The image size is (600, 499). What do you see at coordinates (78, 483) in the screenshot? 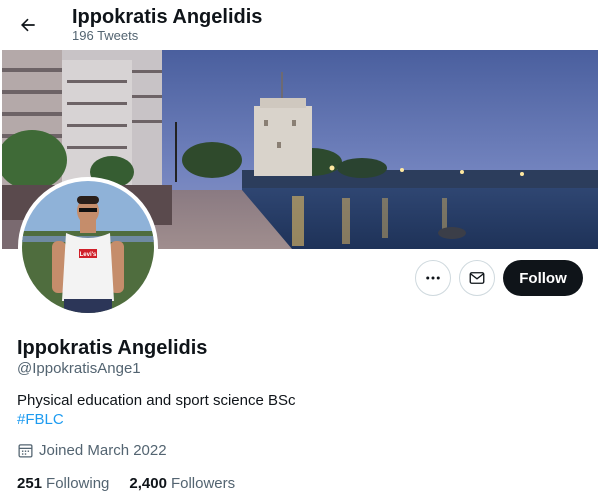
I see `following-label: Following` at bounding box center [78, 483].